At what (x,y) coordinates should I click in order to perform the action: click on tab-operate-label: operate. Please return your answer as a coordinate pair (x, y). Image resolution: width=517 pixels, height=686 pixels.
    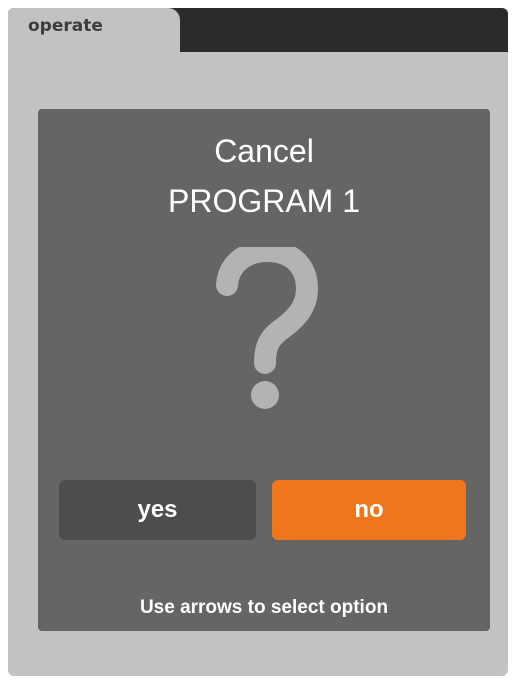
    Looking at the image, I should click on (65, 26).